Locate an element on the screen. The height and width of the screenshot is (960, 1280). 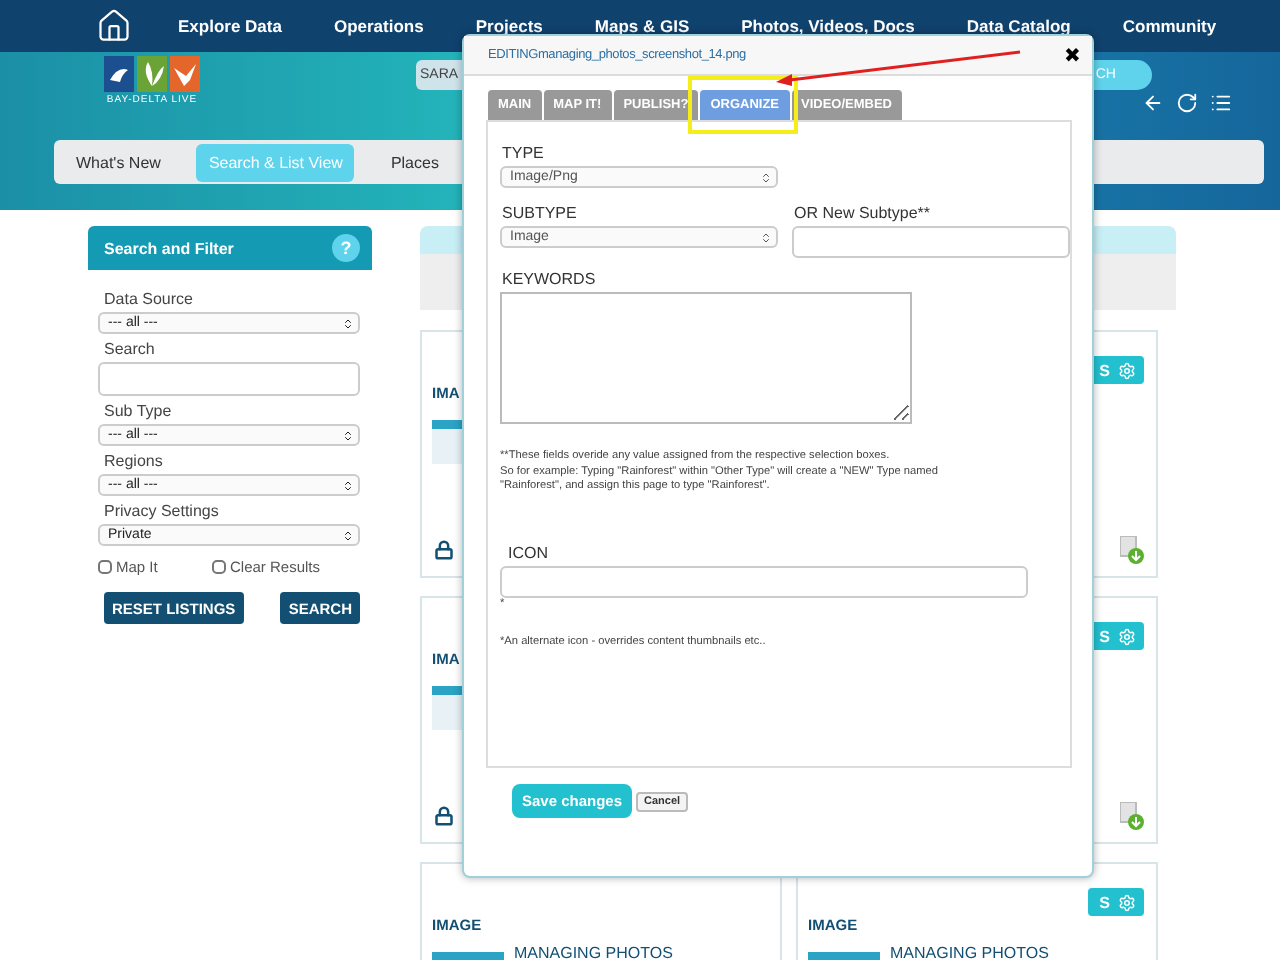
field-label: ICON is located at coordinates (529, 552).